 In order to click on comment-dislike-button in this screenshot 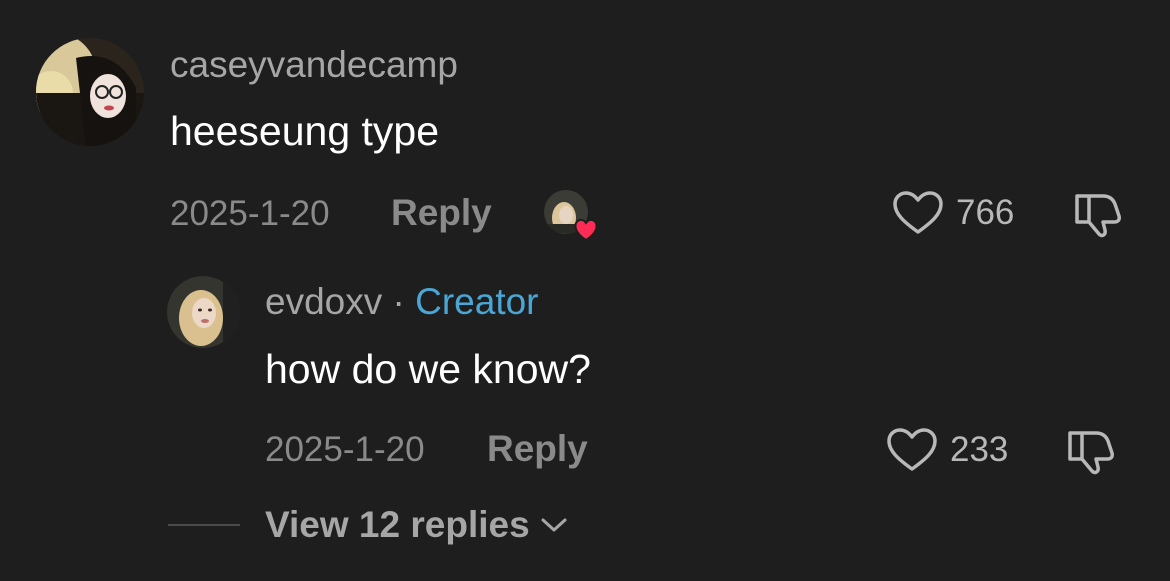, I will do `click(1099, 214)`.